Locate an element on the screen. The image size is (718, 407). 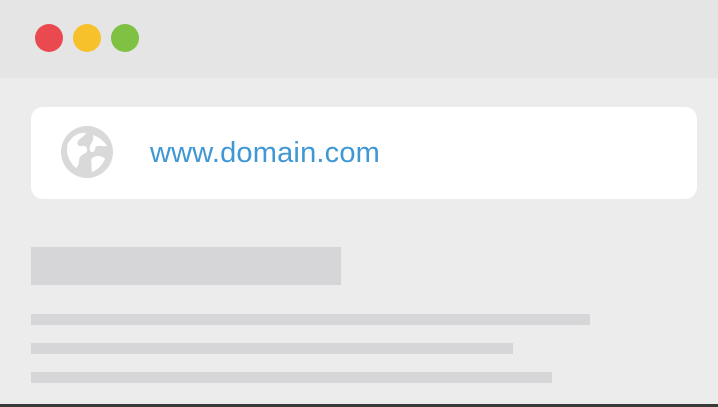
close-button is located at coordinates (49, 38).